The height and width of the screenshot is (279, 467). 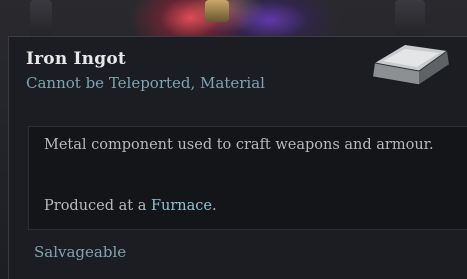 What do you see at coordinates (76, 59) in the screenshot?
I see `item-name: Iron Ingot` at bounding box center [76, 59].